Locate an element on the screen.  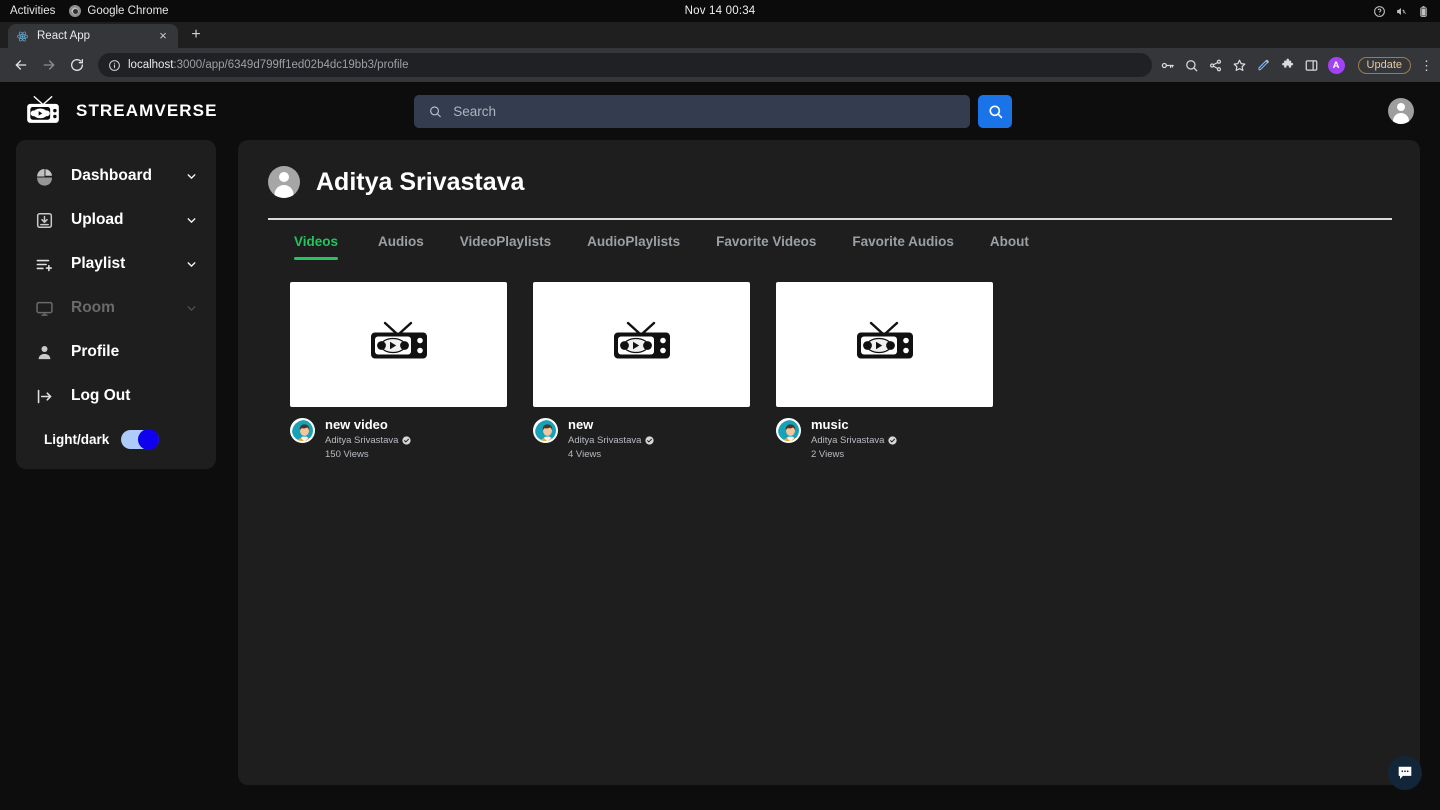
video-channel: Aditya Srivastava is located at coordinates (368, 440).